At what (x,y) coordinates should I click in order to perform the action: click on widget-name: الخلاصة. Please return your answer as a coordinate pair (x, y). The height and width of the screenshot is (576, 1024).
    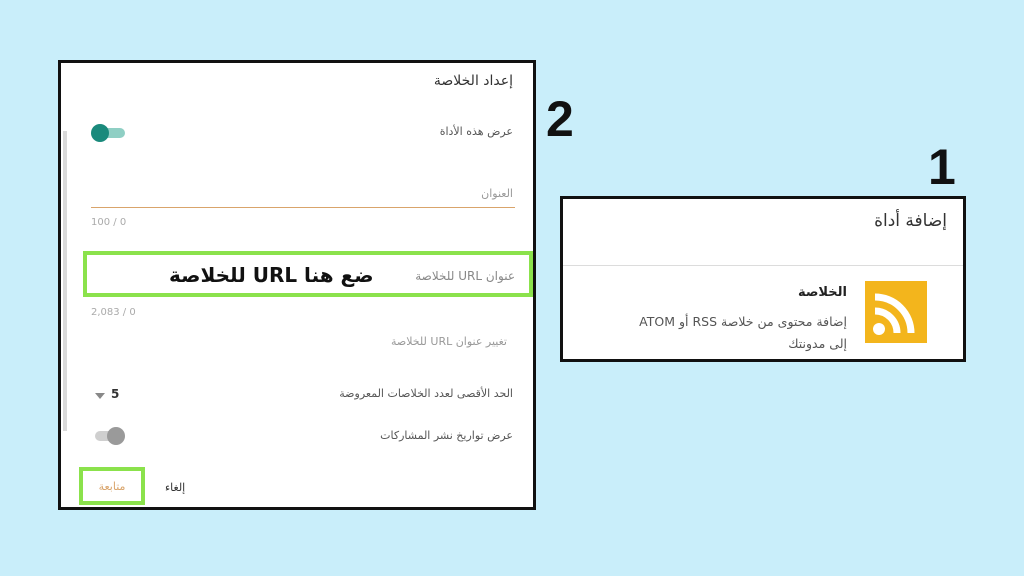
    Looking at the image, I should click on (822, 292).